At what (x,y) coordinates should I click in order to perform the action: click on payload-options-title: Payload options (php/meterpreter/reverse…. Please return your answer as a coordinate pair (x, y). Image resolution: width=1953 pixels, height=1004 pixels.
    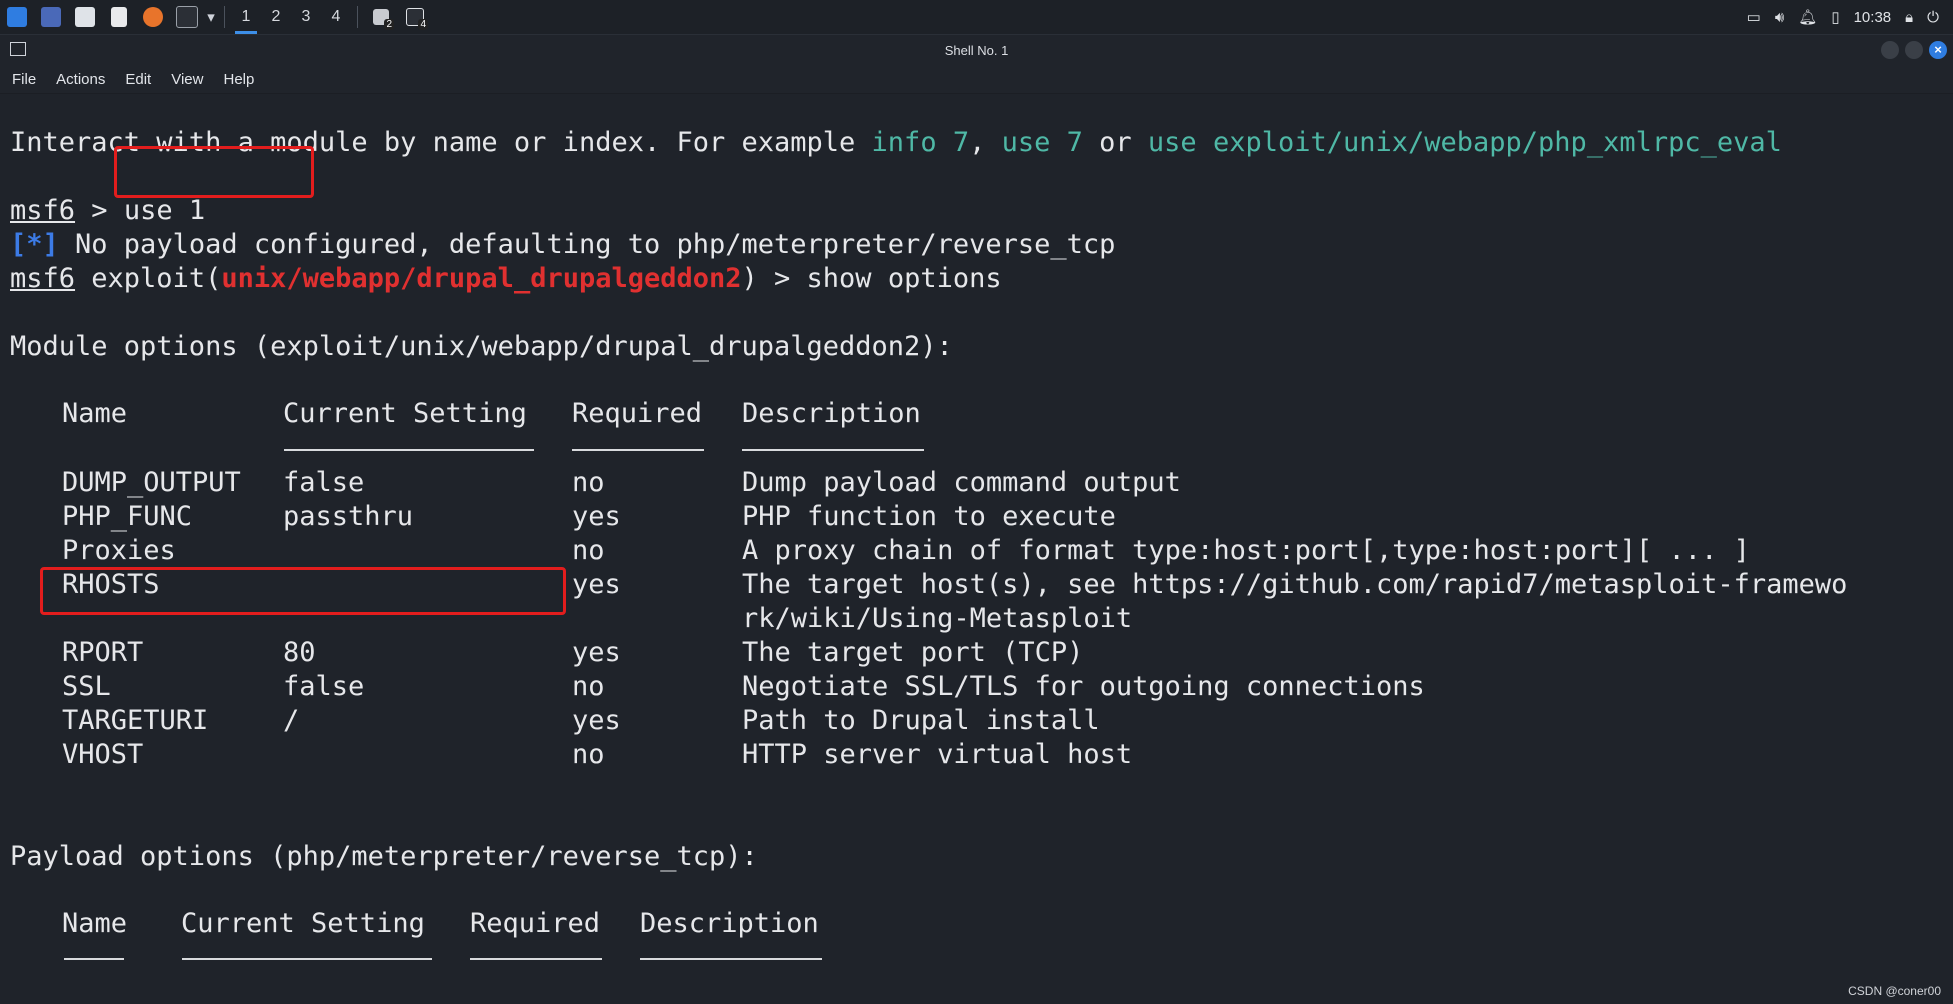
    Looking at the image, I should click on (384, 856).